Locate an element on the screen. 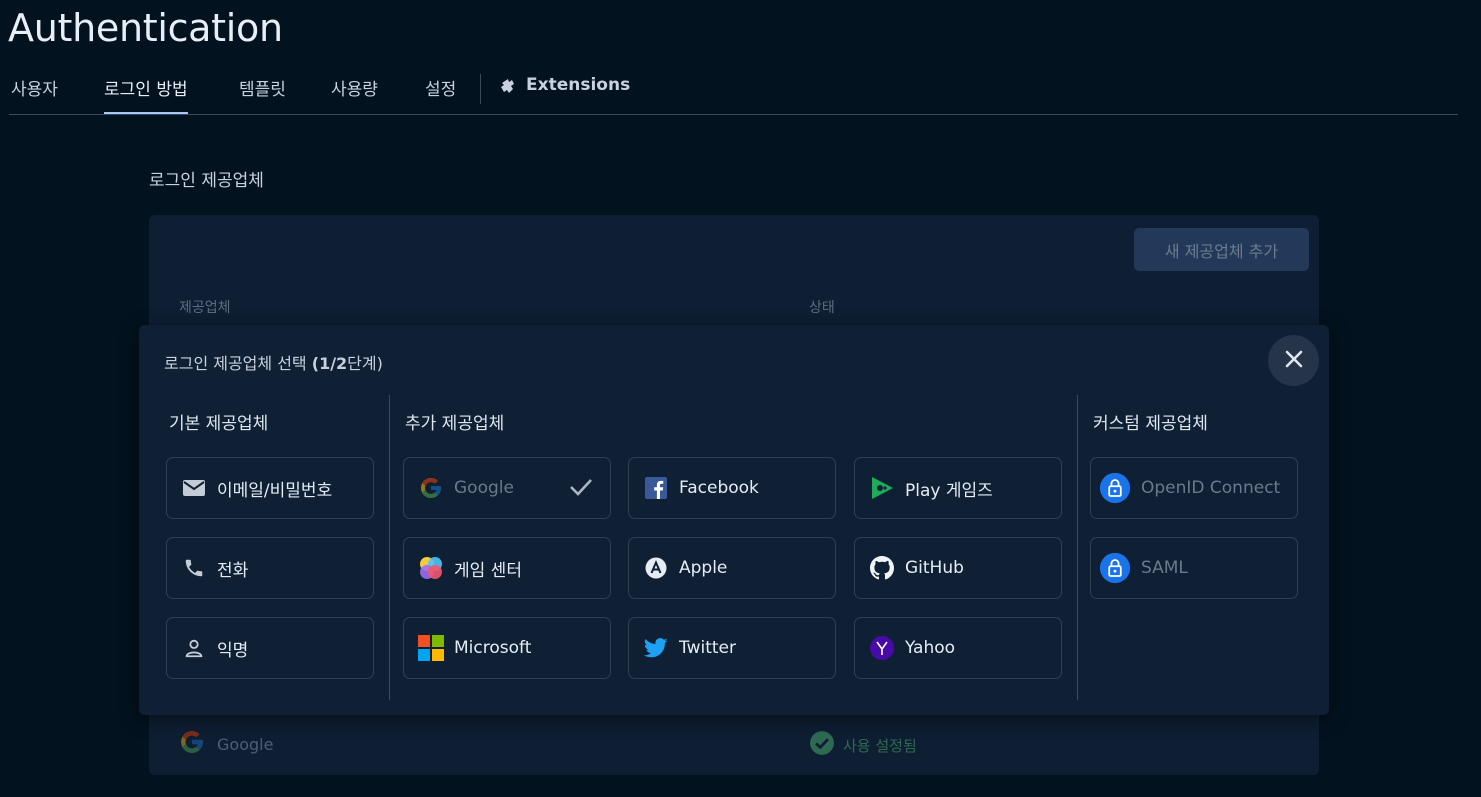 This screenshot has width=1481, height=797. provider-label: Apple is located at coordinates (703, 568).